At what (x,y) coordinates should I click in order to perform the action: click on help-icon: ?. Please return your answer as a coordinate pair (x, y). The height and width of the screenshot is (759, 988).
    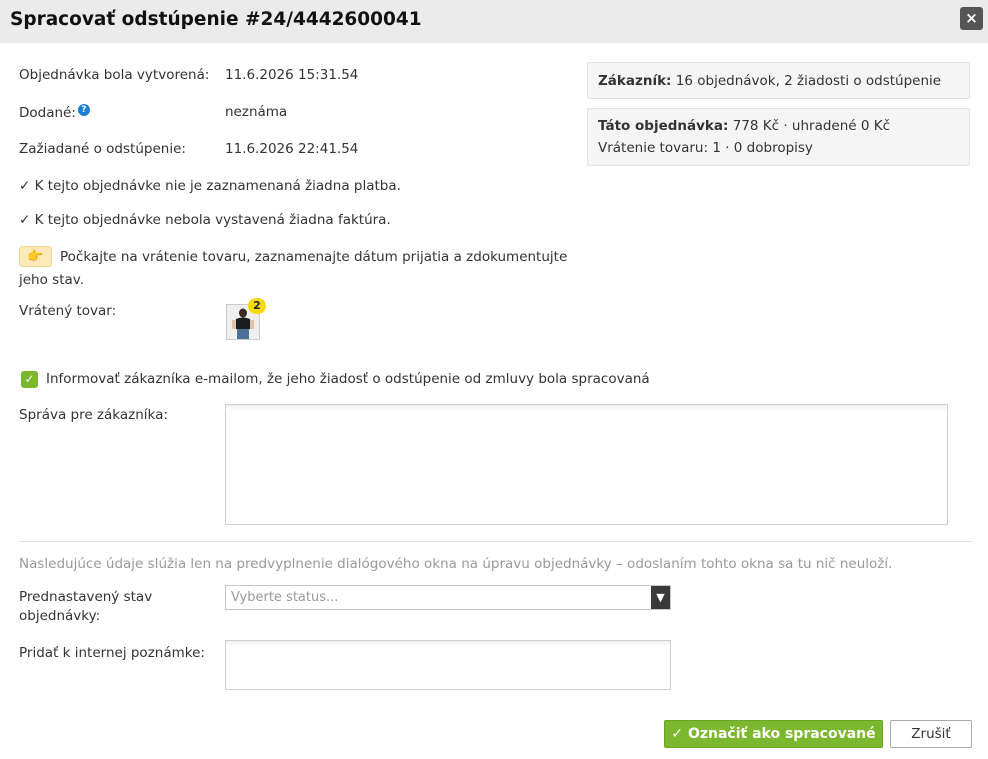
    Looking at the image, I should click on (83, 110).